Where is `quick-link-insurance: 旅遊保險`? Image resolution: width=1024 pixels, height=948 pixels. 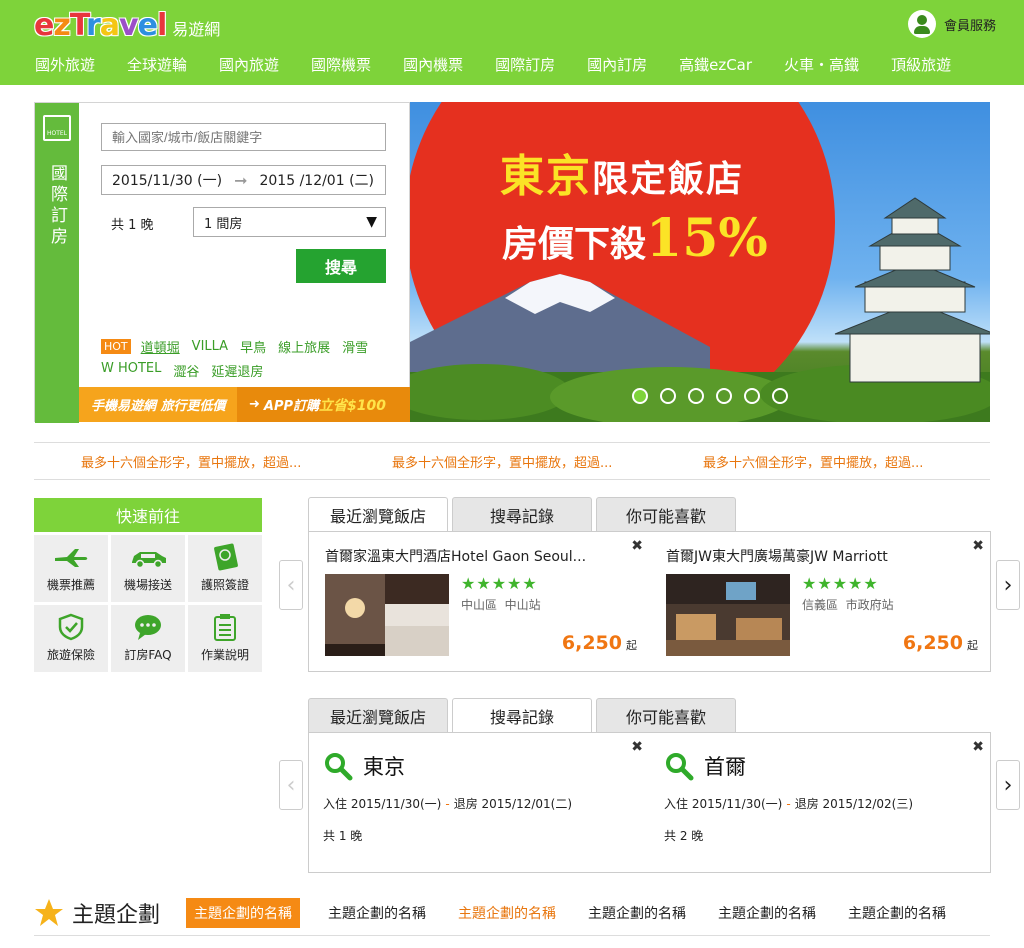
quick-link-insurance: 旅遊保險 is located at coordinates (71, 638).